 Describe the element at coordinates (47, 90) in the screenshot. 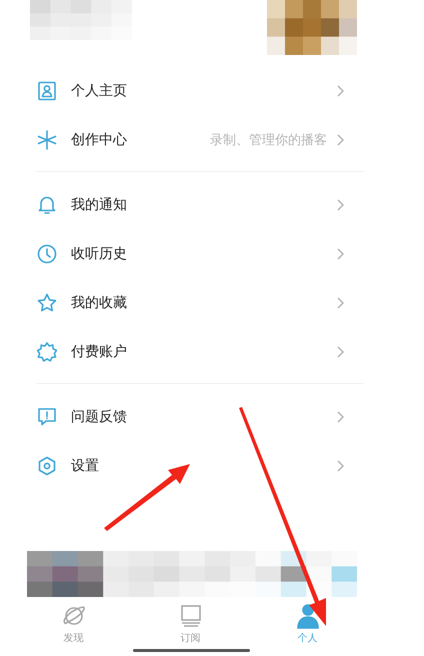

I see `profile-card-icon` at that location.